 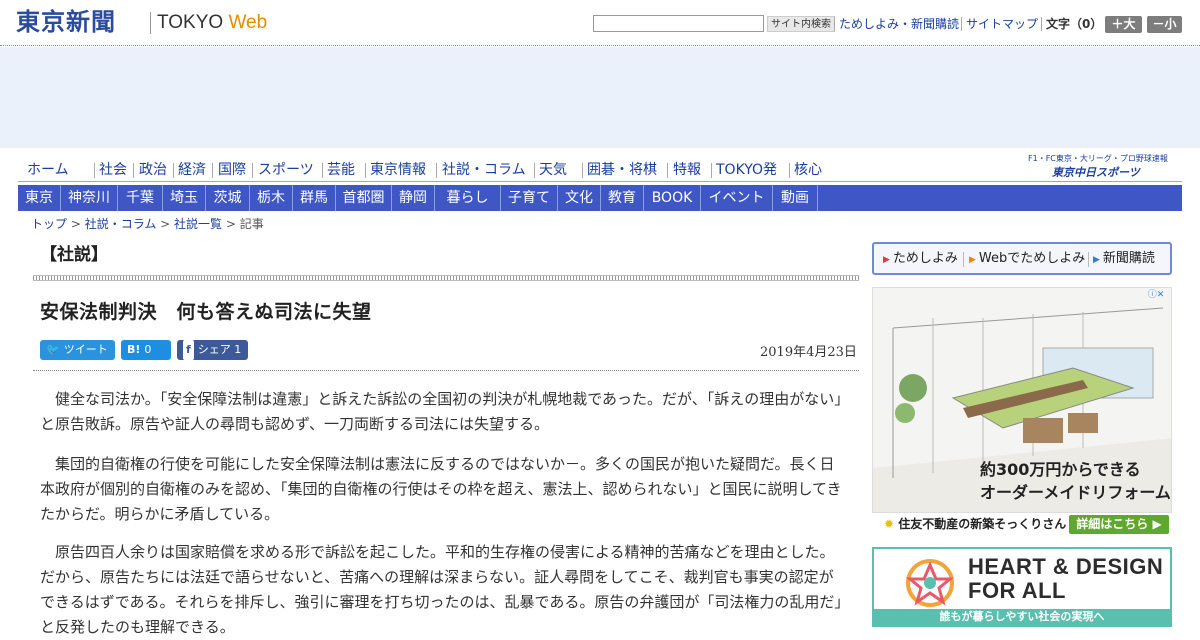 I want to click on region-bunka: 文化, so click(x=579, y=198).